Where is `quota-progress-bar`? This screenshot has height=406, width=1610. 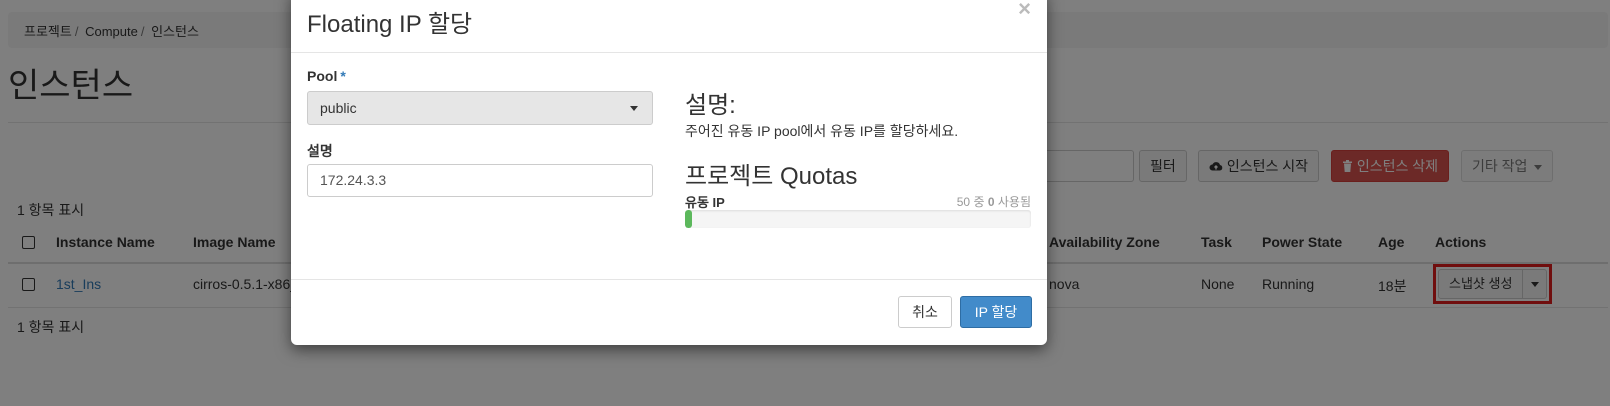
quota-progress-bar is located at coordinates (858, 219).